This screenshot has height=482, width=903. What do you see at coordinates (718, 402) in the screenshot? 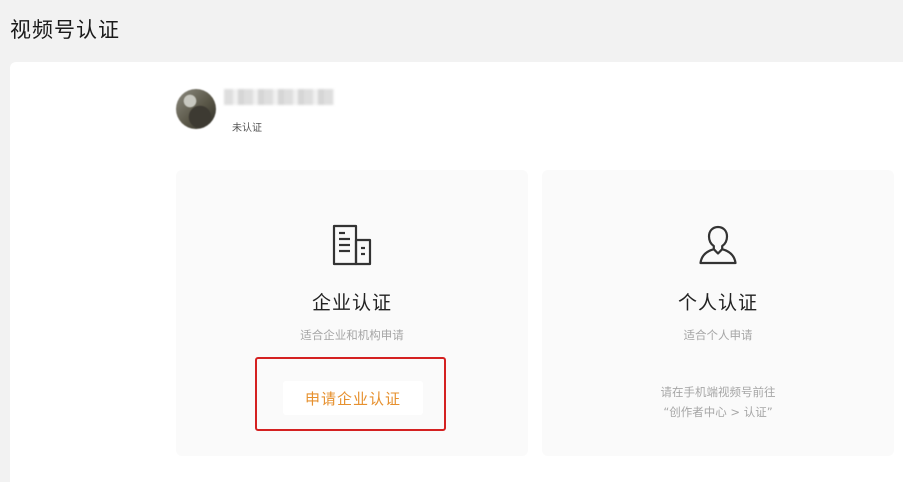
I see `personal-certification-hint: 请在手机端视频号前往 “创作者中心 > 认证”` at bounding box center [718, 402].